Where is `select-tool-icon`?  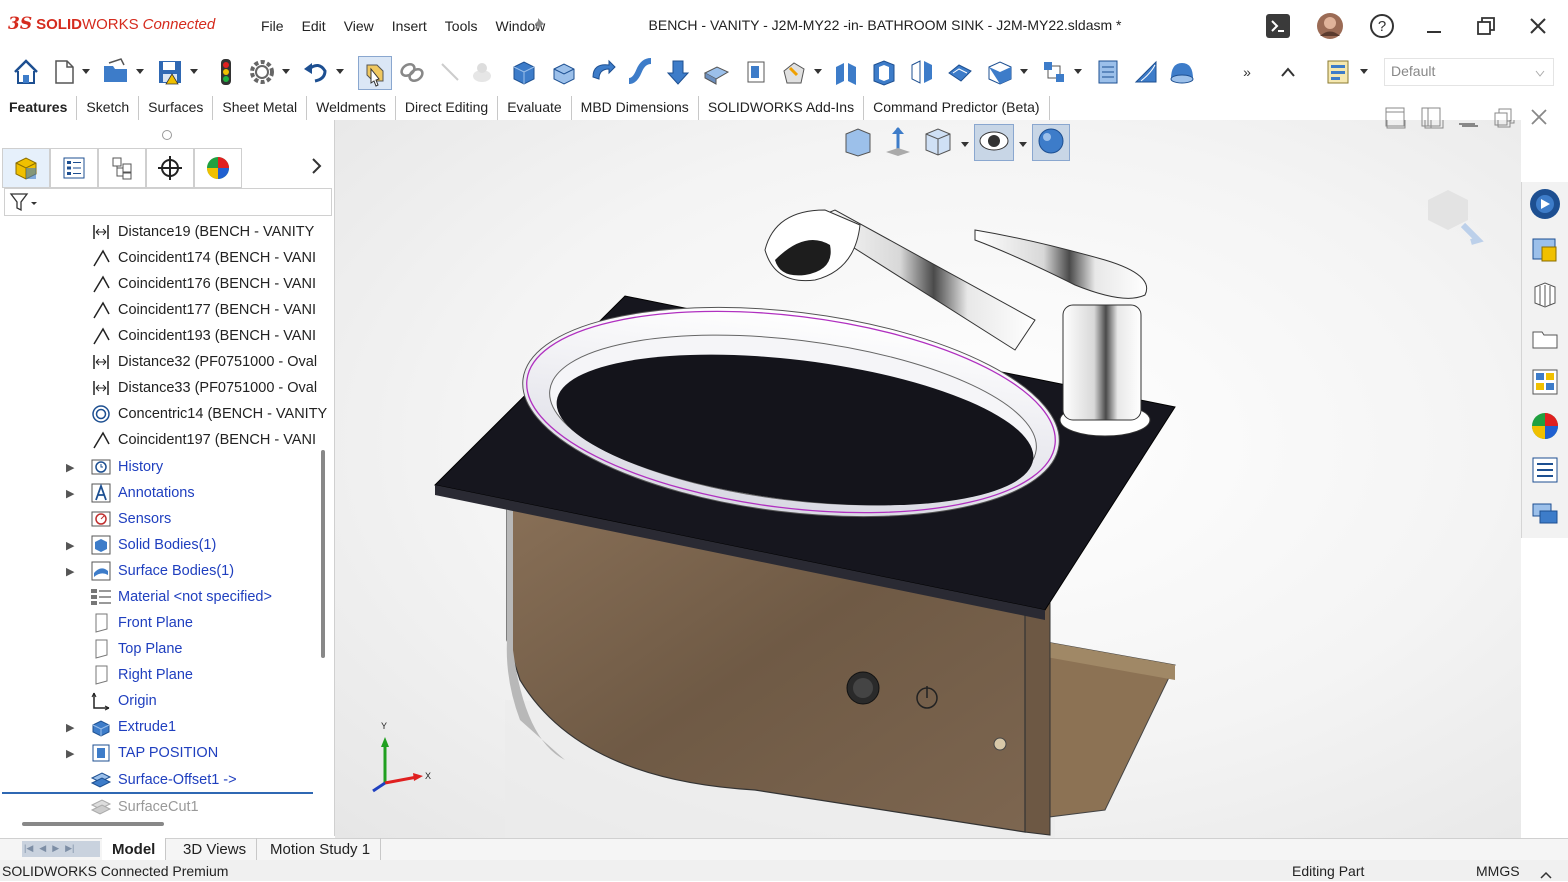 select-tool-icon is located at coordinates (375, 73).